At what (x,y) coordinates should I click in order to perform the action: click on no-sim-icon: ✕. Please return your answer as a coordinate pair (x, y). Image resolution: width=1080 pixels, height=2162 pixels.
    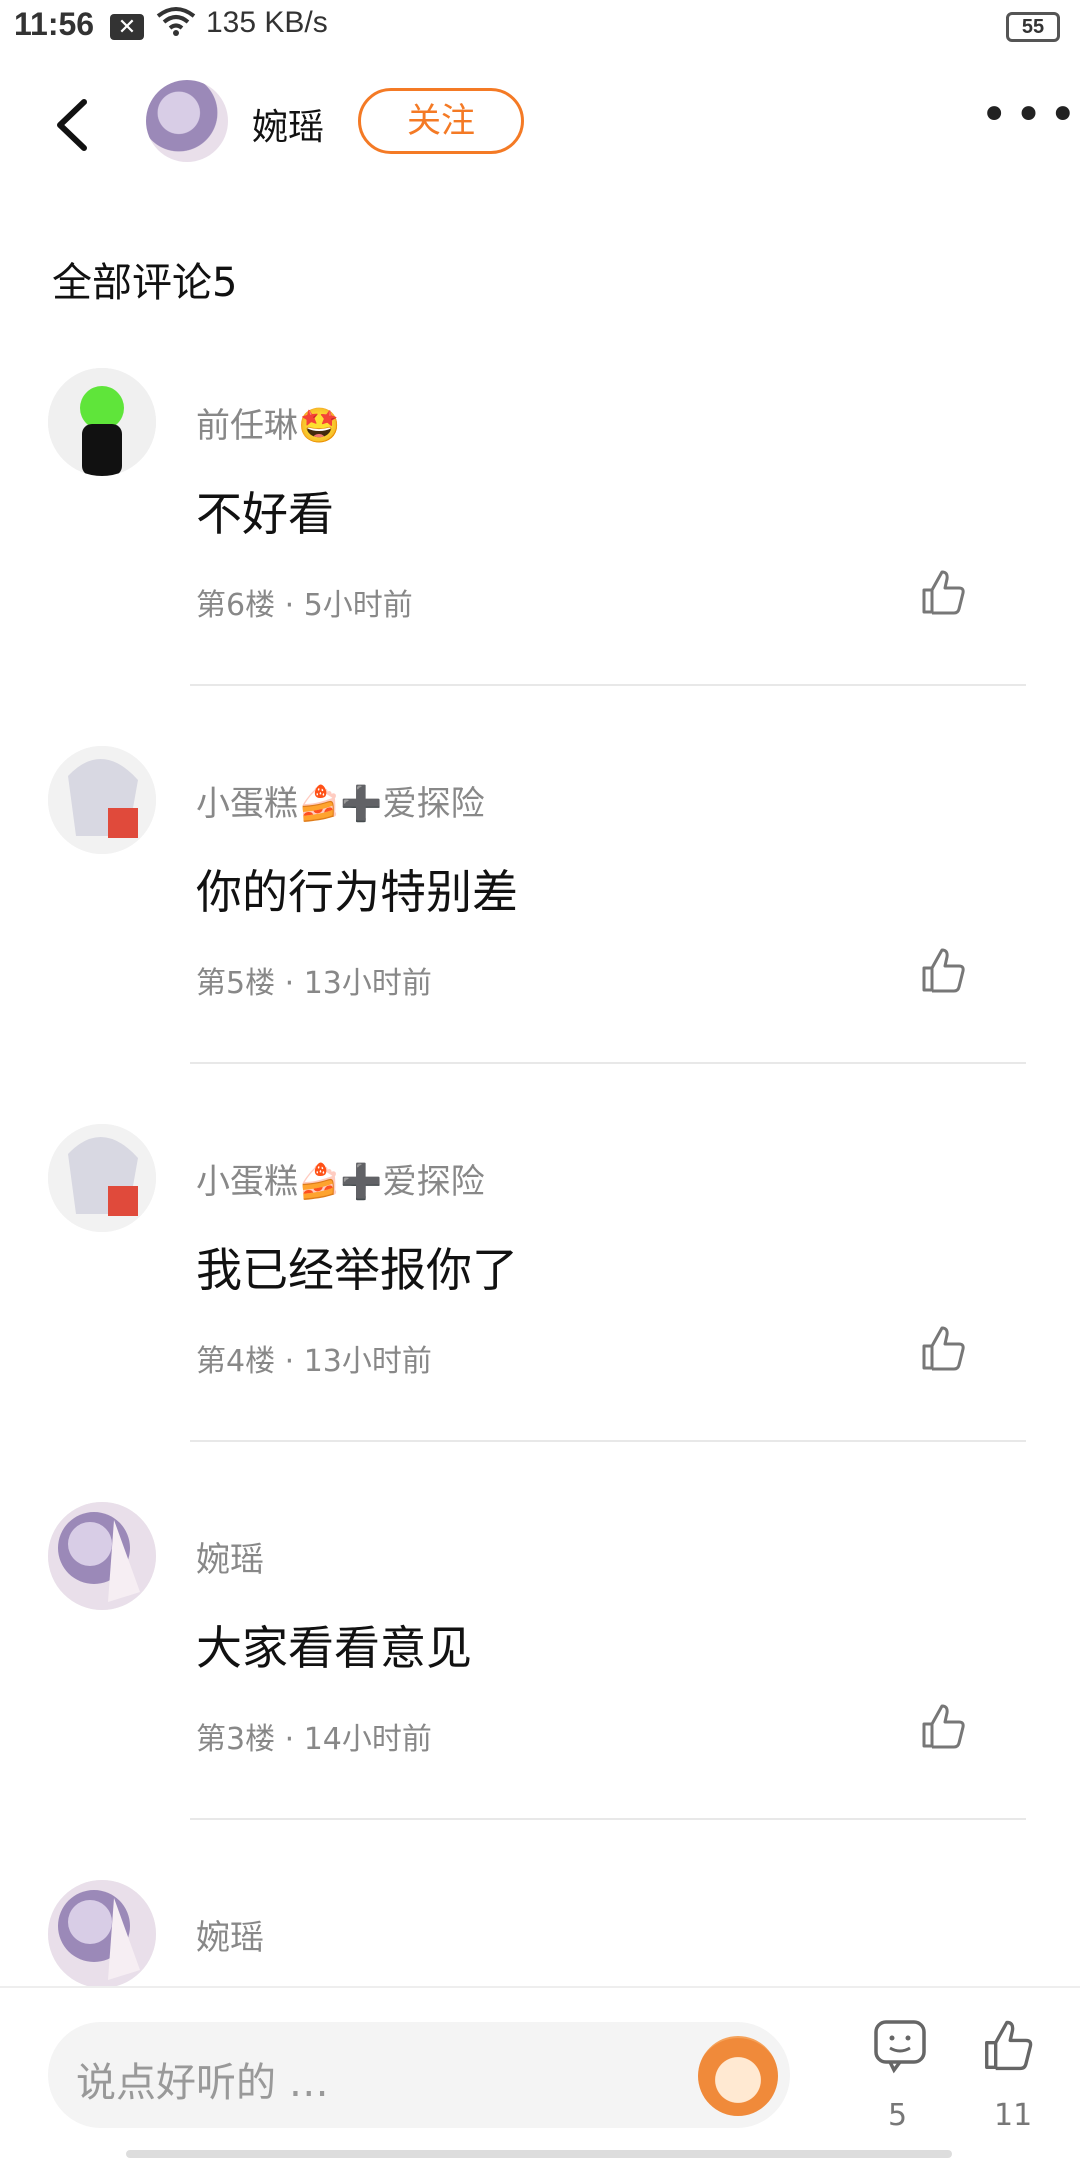
    Looking at the image, I should click on (127, 27).